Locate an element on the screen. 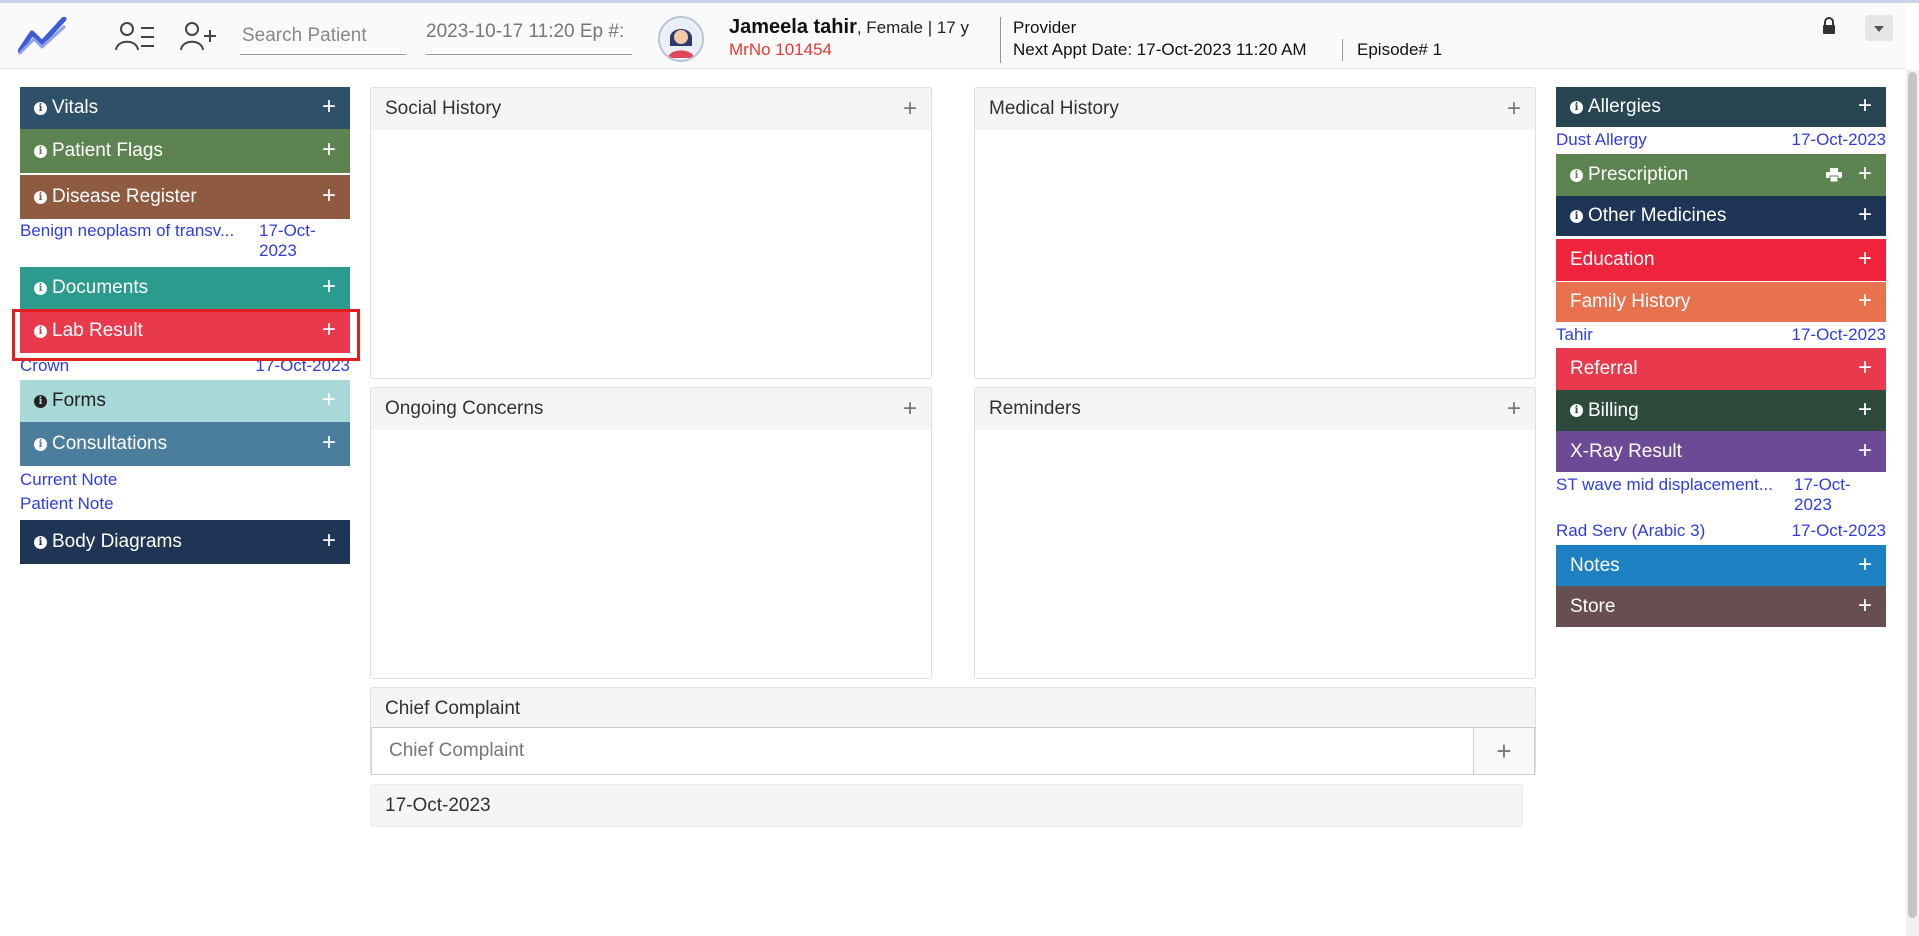 Image resolution: width=1919 pixels, height=936 pixels. billing-section: i Billing + is located at coordinates (1721, 410).